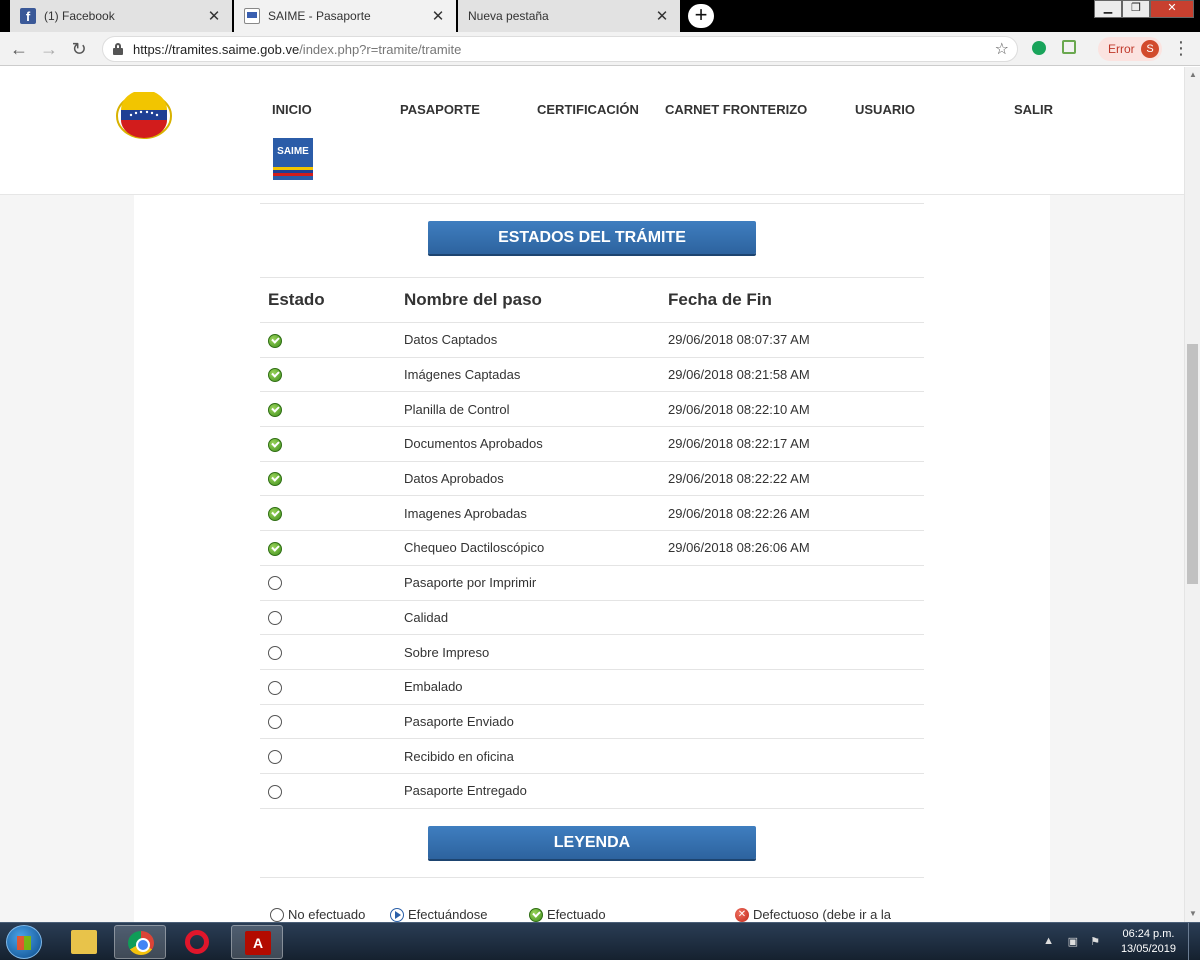  What do you see at coordinates (292, 109) in the screenshot?
I see `nav-inicio: INICIO` at bounding box center [292, 109].